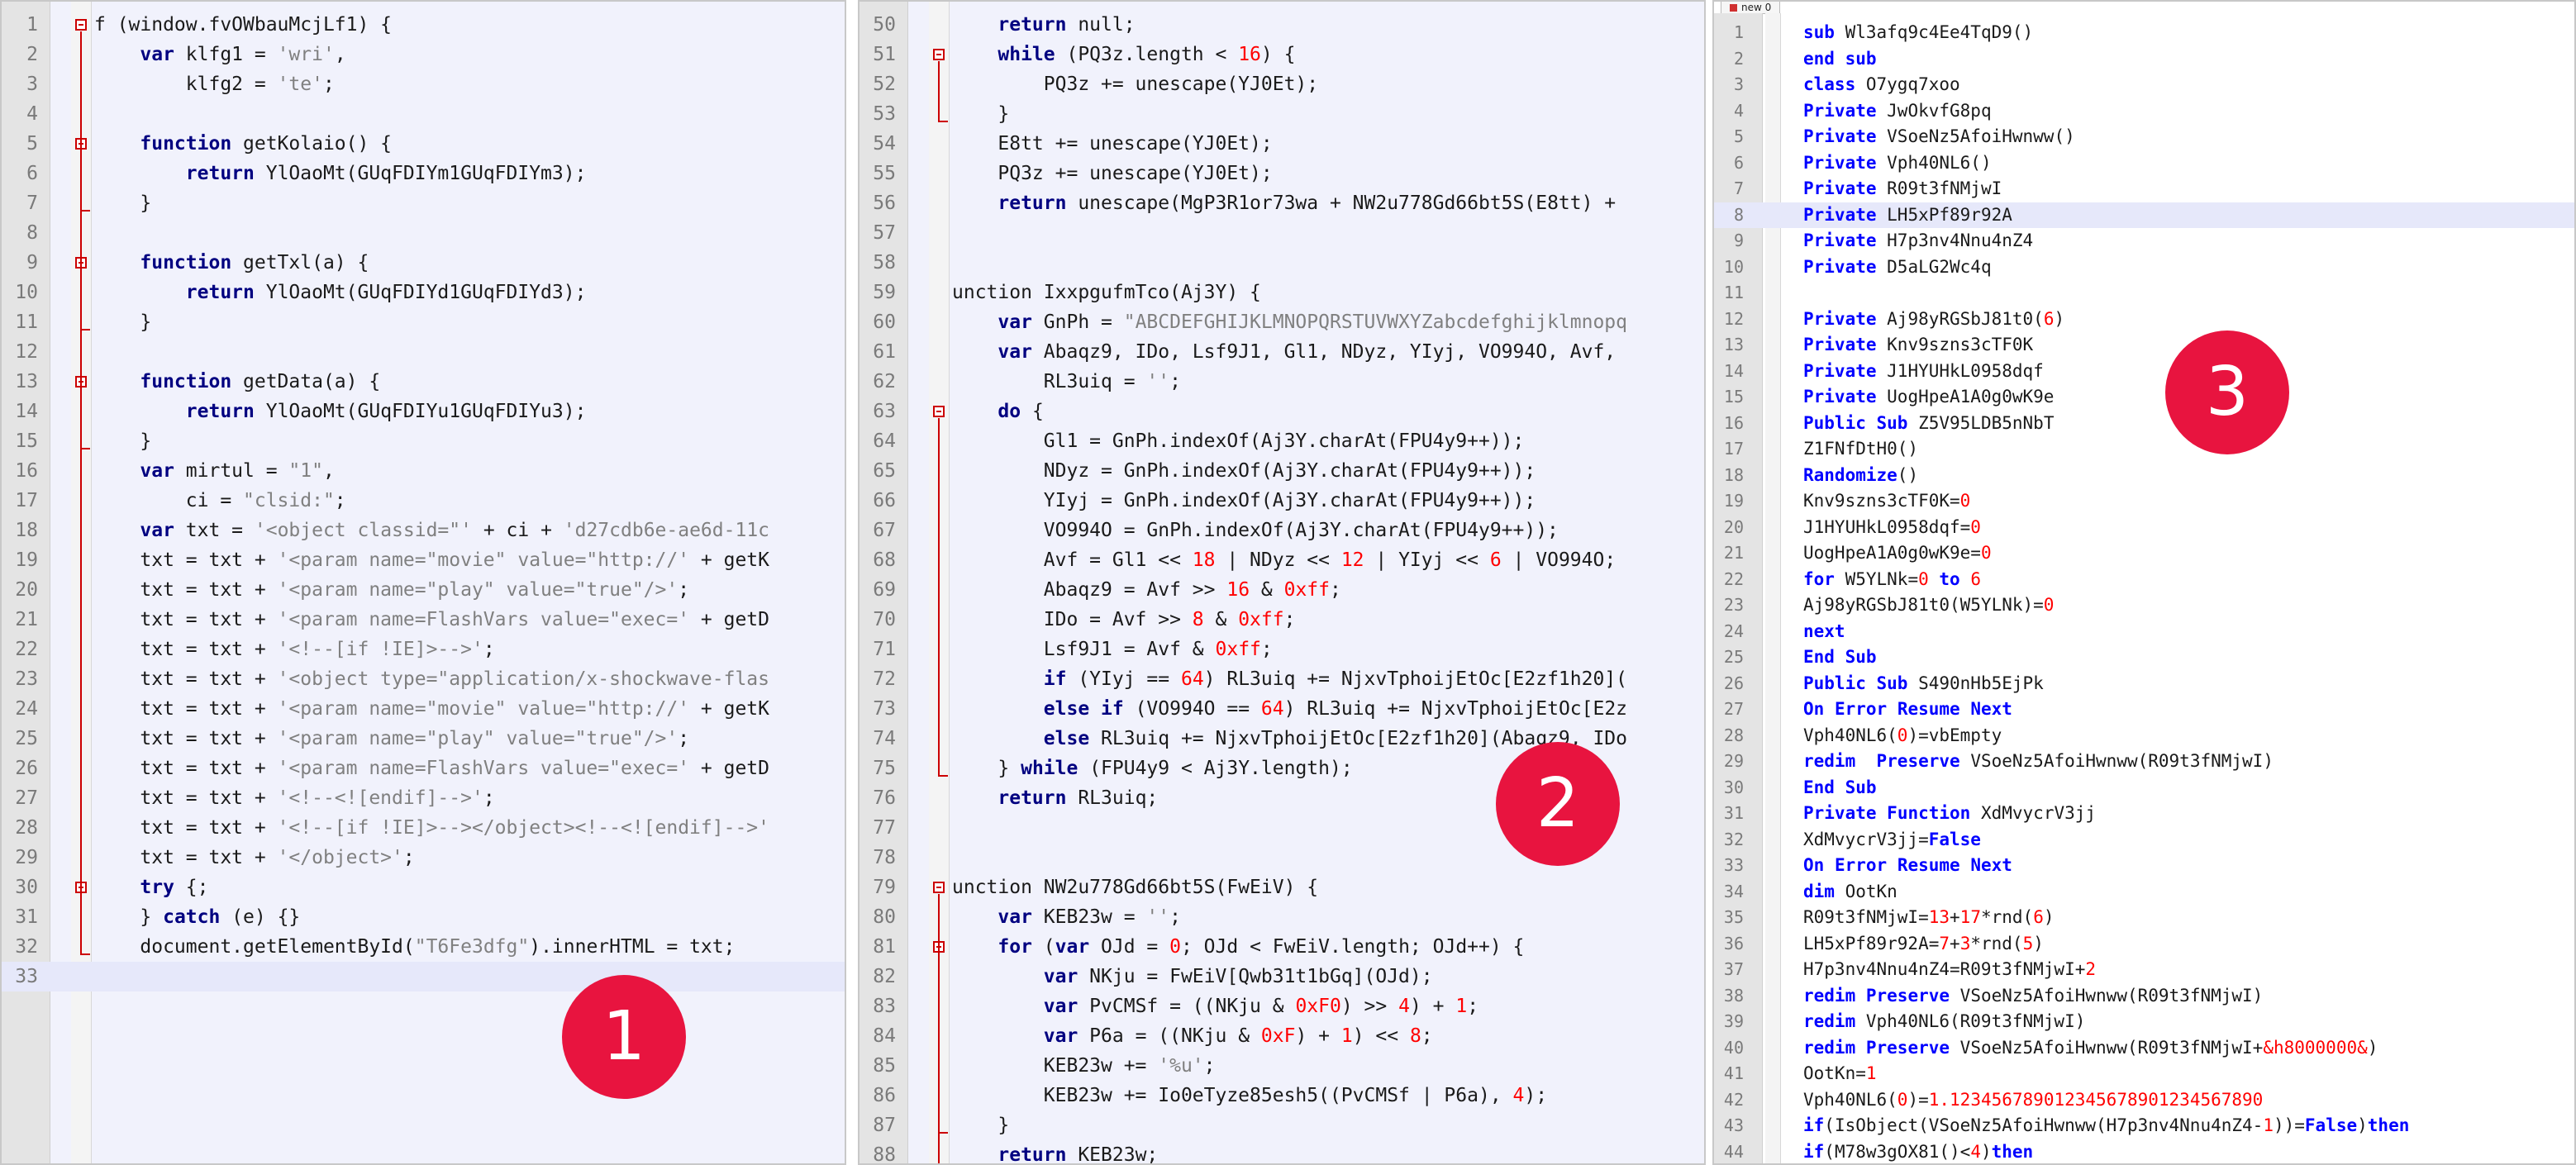  I want to click on code-line: 8, so click(423, 233).